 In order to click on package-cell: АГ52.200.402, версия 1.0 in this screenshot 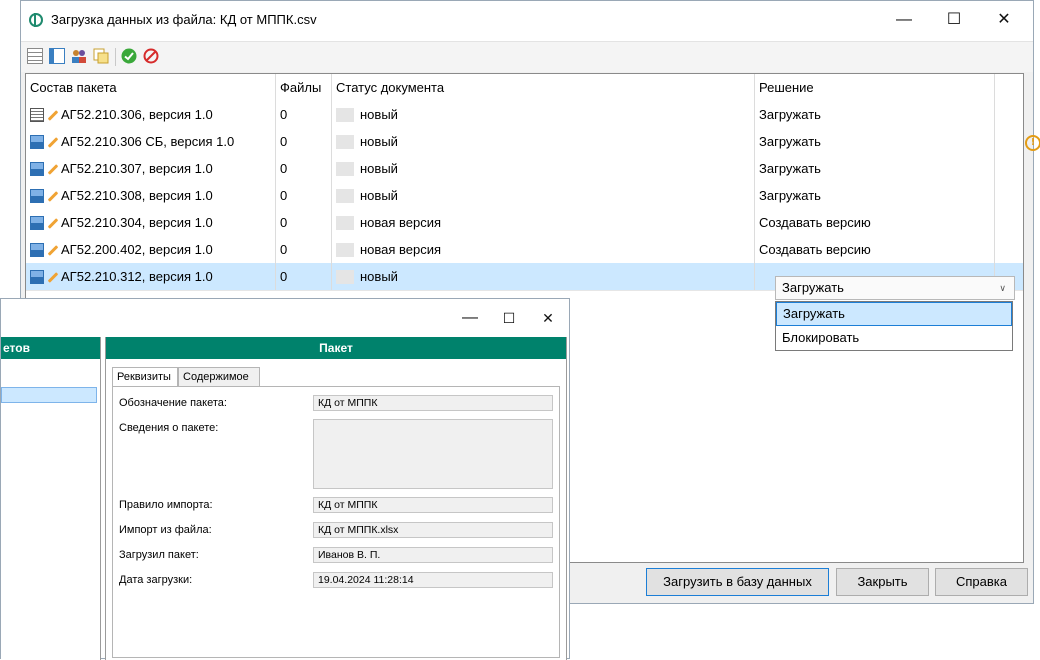, I will do `click(151, 249)`.